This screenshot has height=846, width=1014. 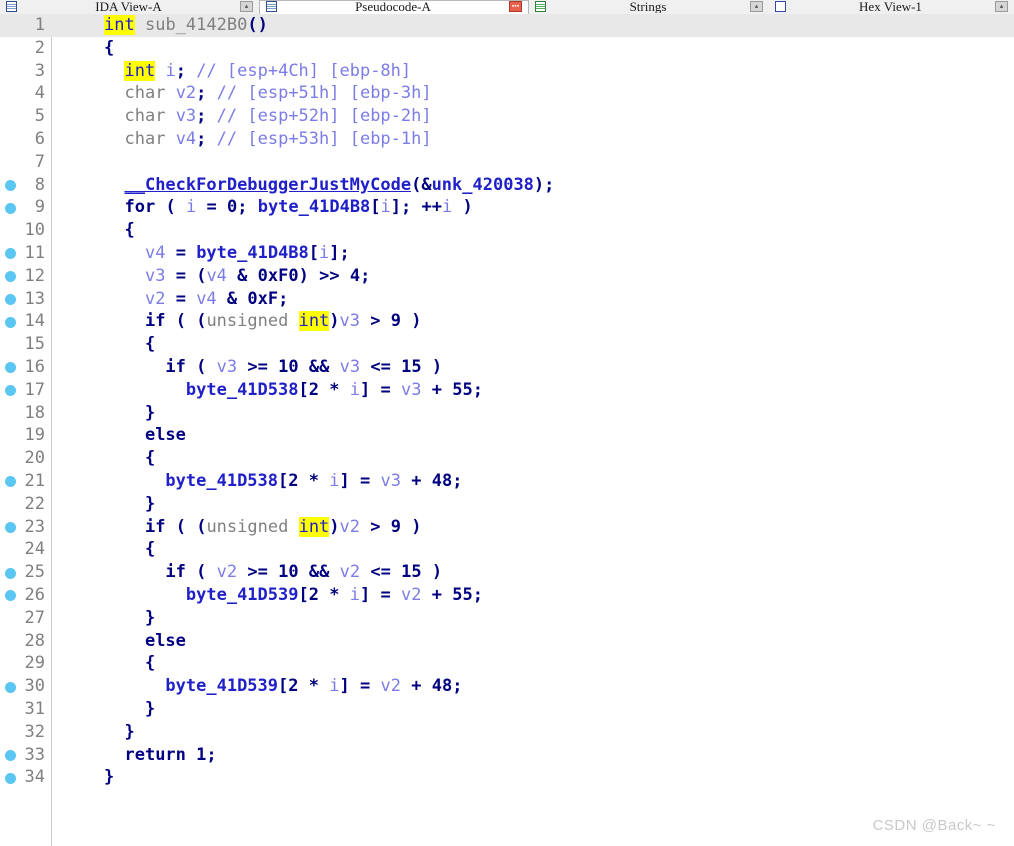 What do you see at coordinates (25, 139) in the screenshot?
I see `gutter-row: 6` at bounding box center [25, 139].